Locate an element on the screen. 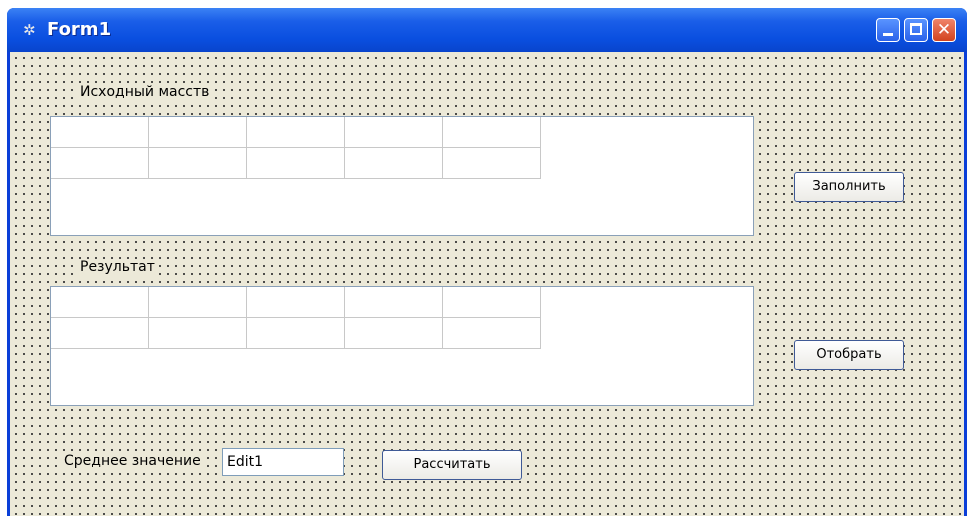 The height and width of the screenshot is (516, 972). close-icon: ✕ is located at coordinates (944, 30).